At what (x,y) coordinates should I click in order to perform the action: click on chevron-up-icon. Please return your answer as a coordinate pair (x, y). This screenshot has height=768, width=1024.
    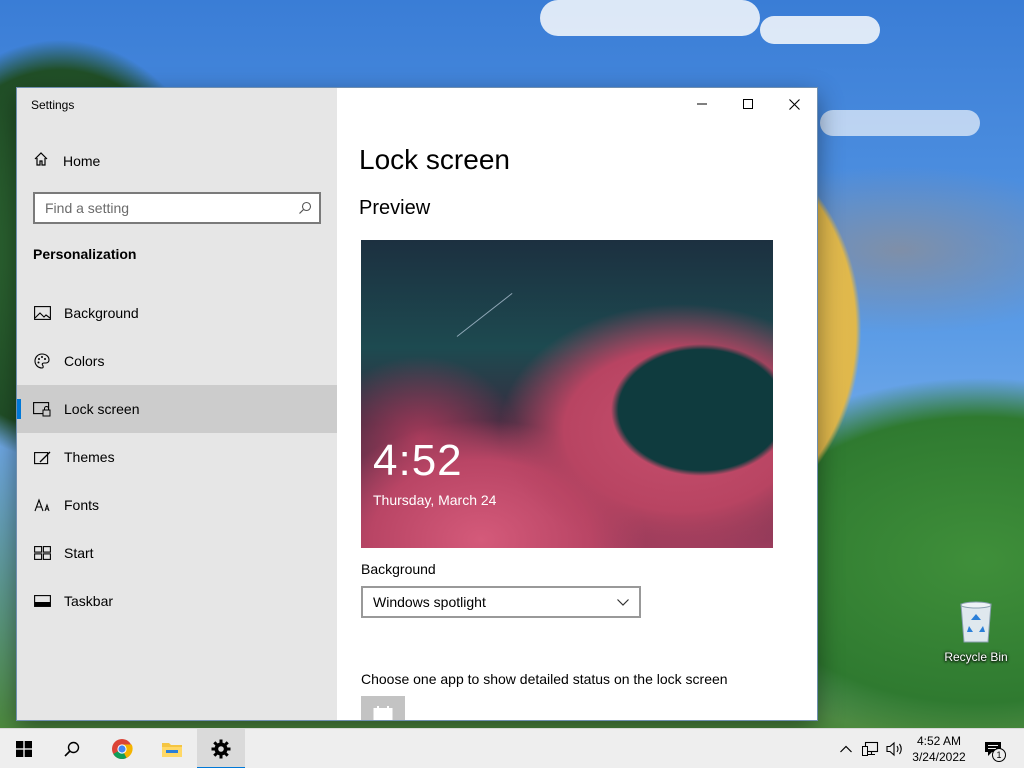
    Looking at the image, I should click on (846, 749).